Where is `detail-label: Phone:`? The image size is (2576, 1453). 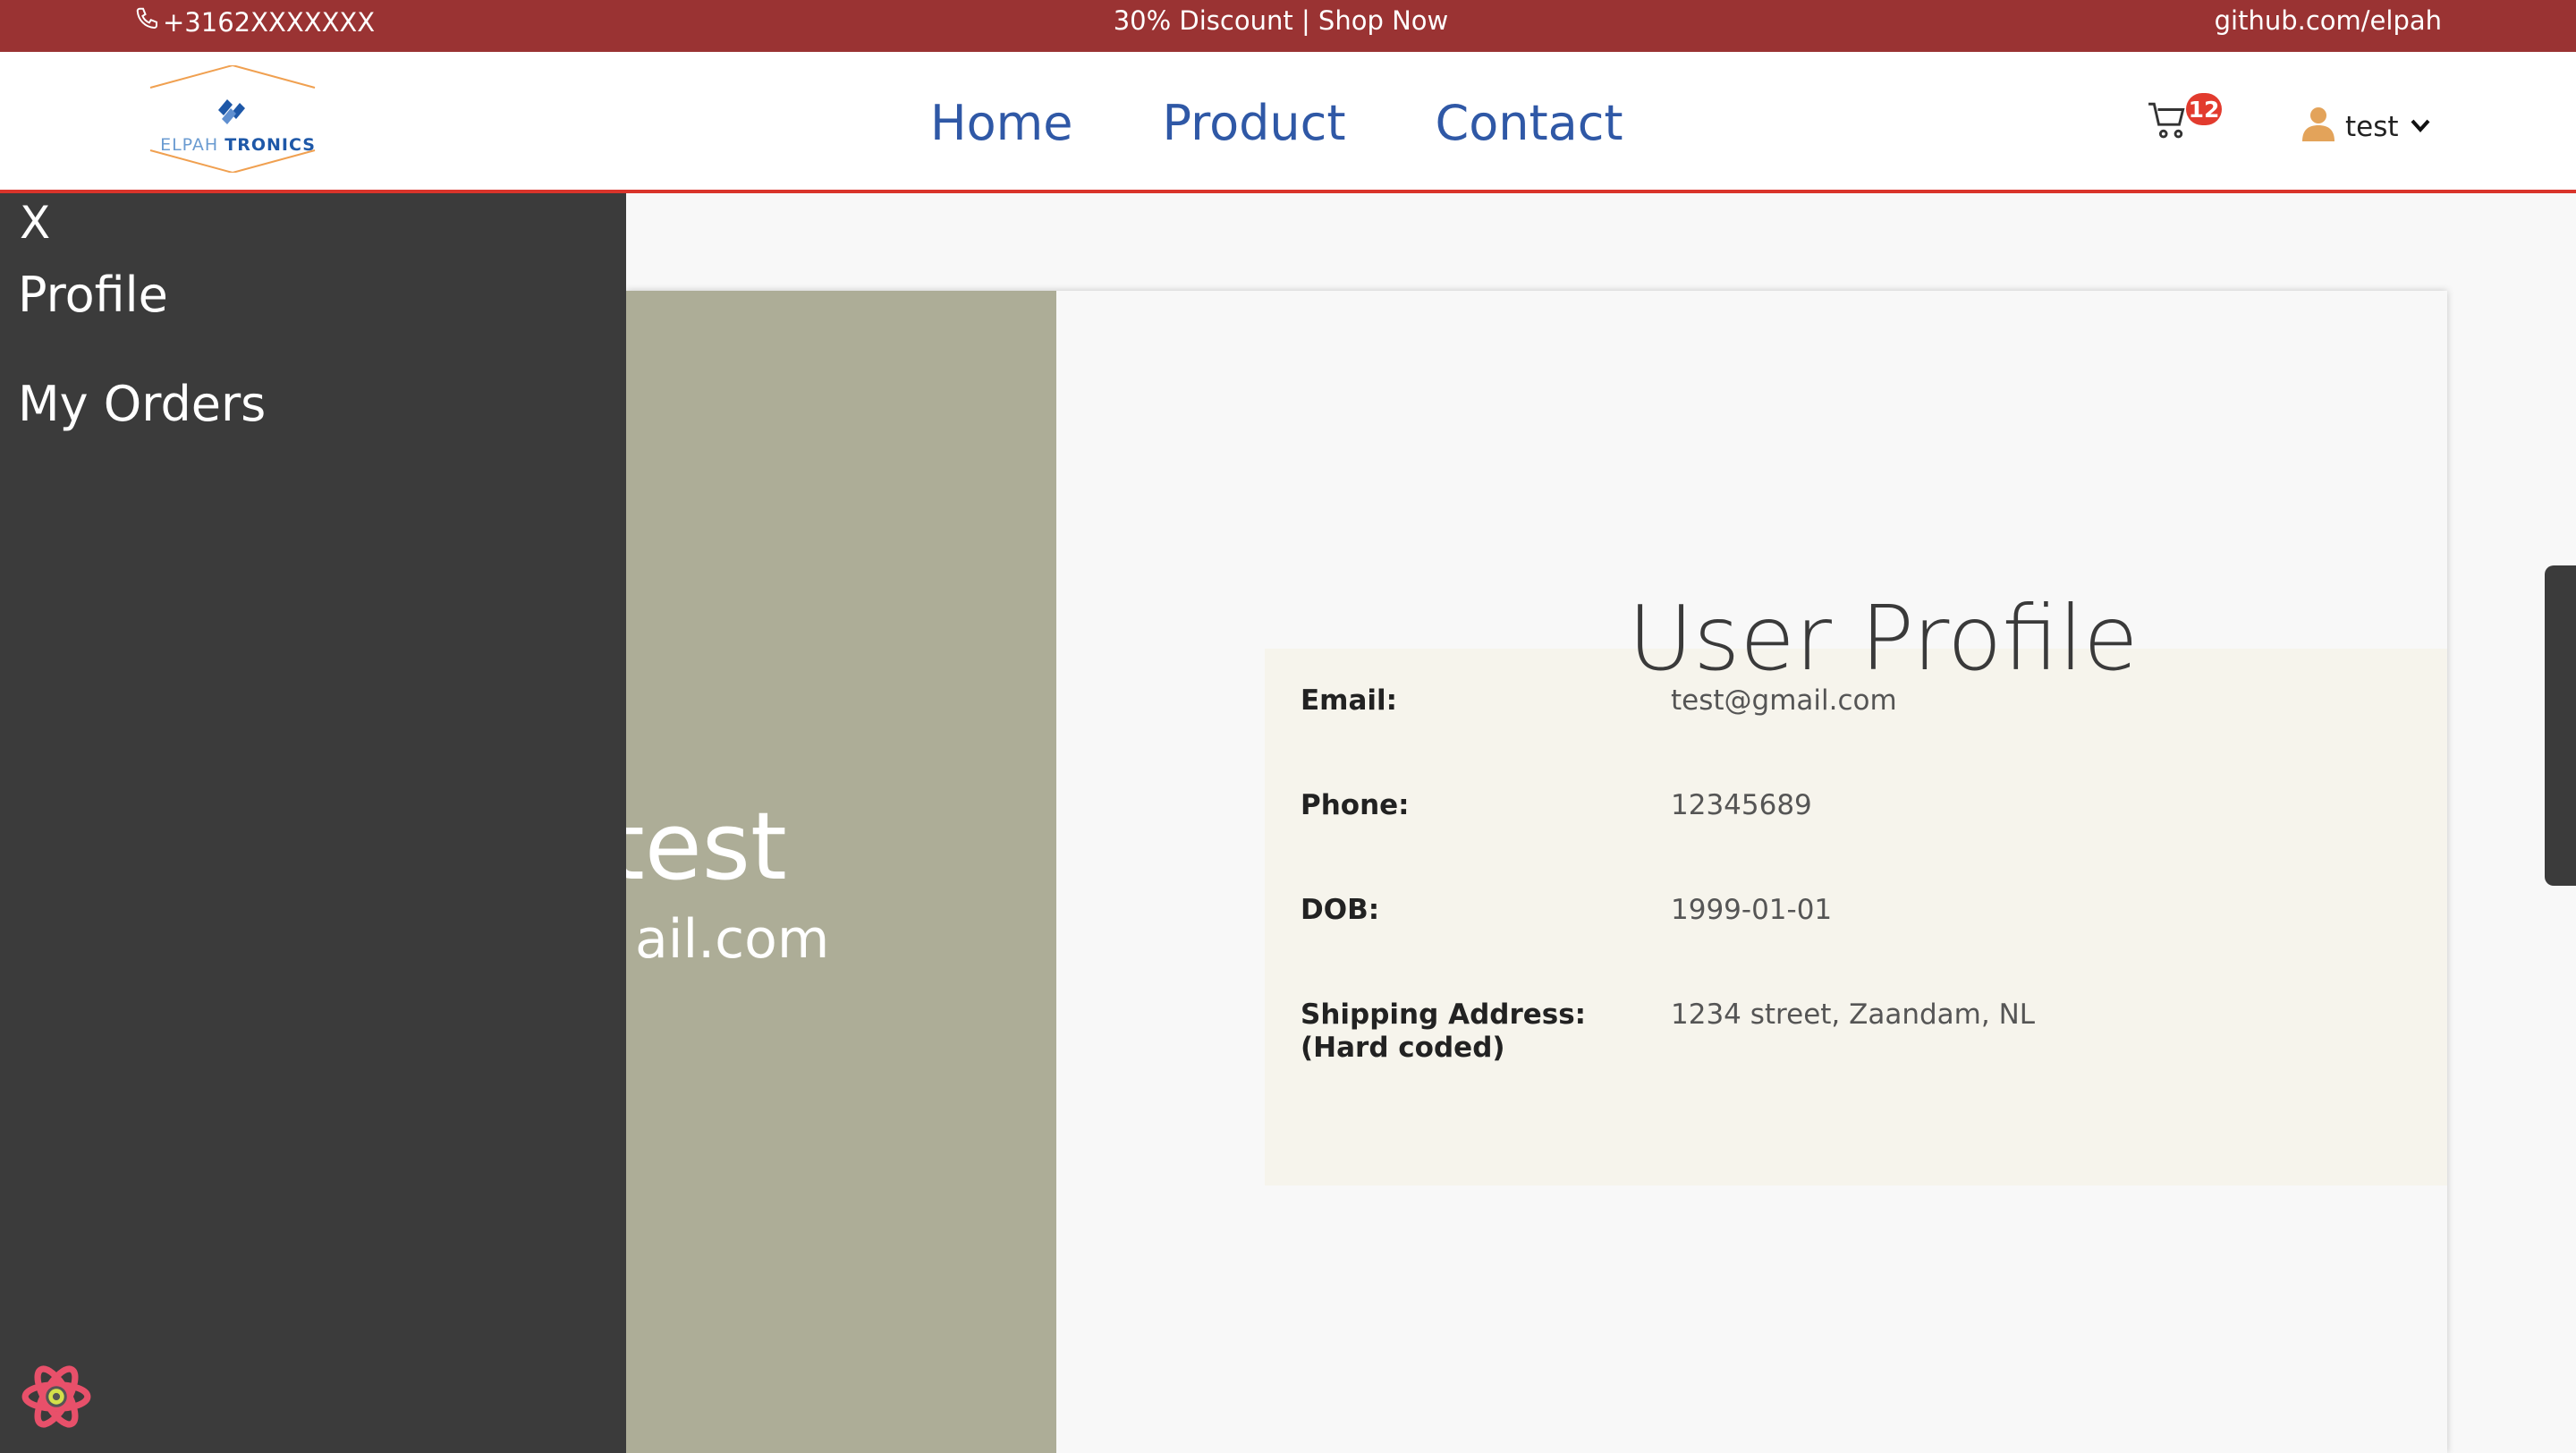
detail-label: Phone: is located at coordinates (1355, 805).